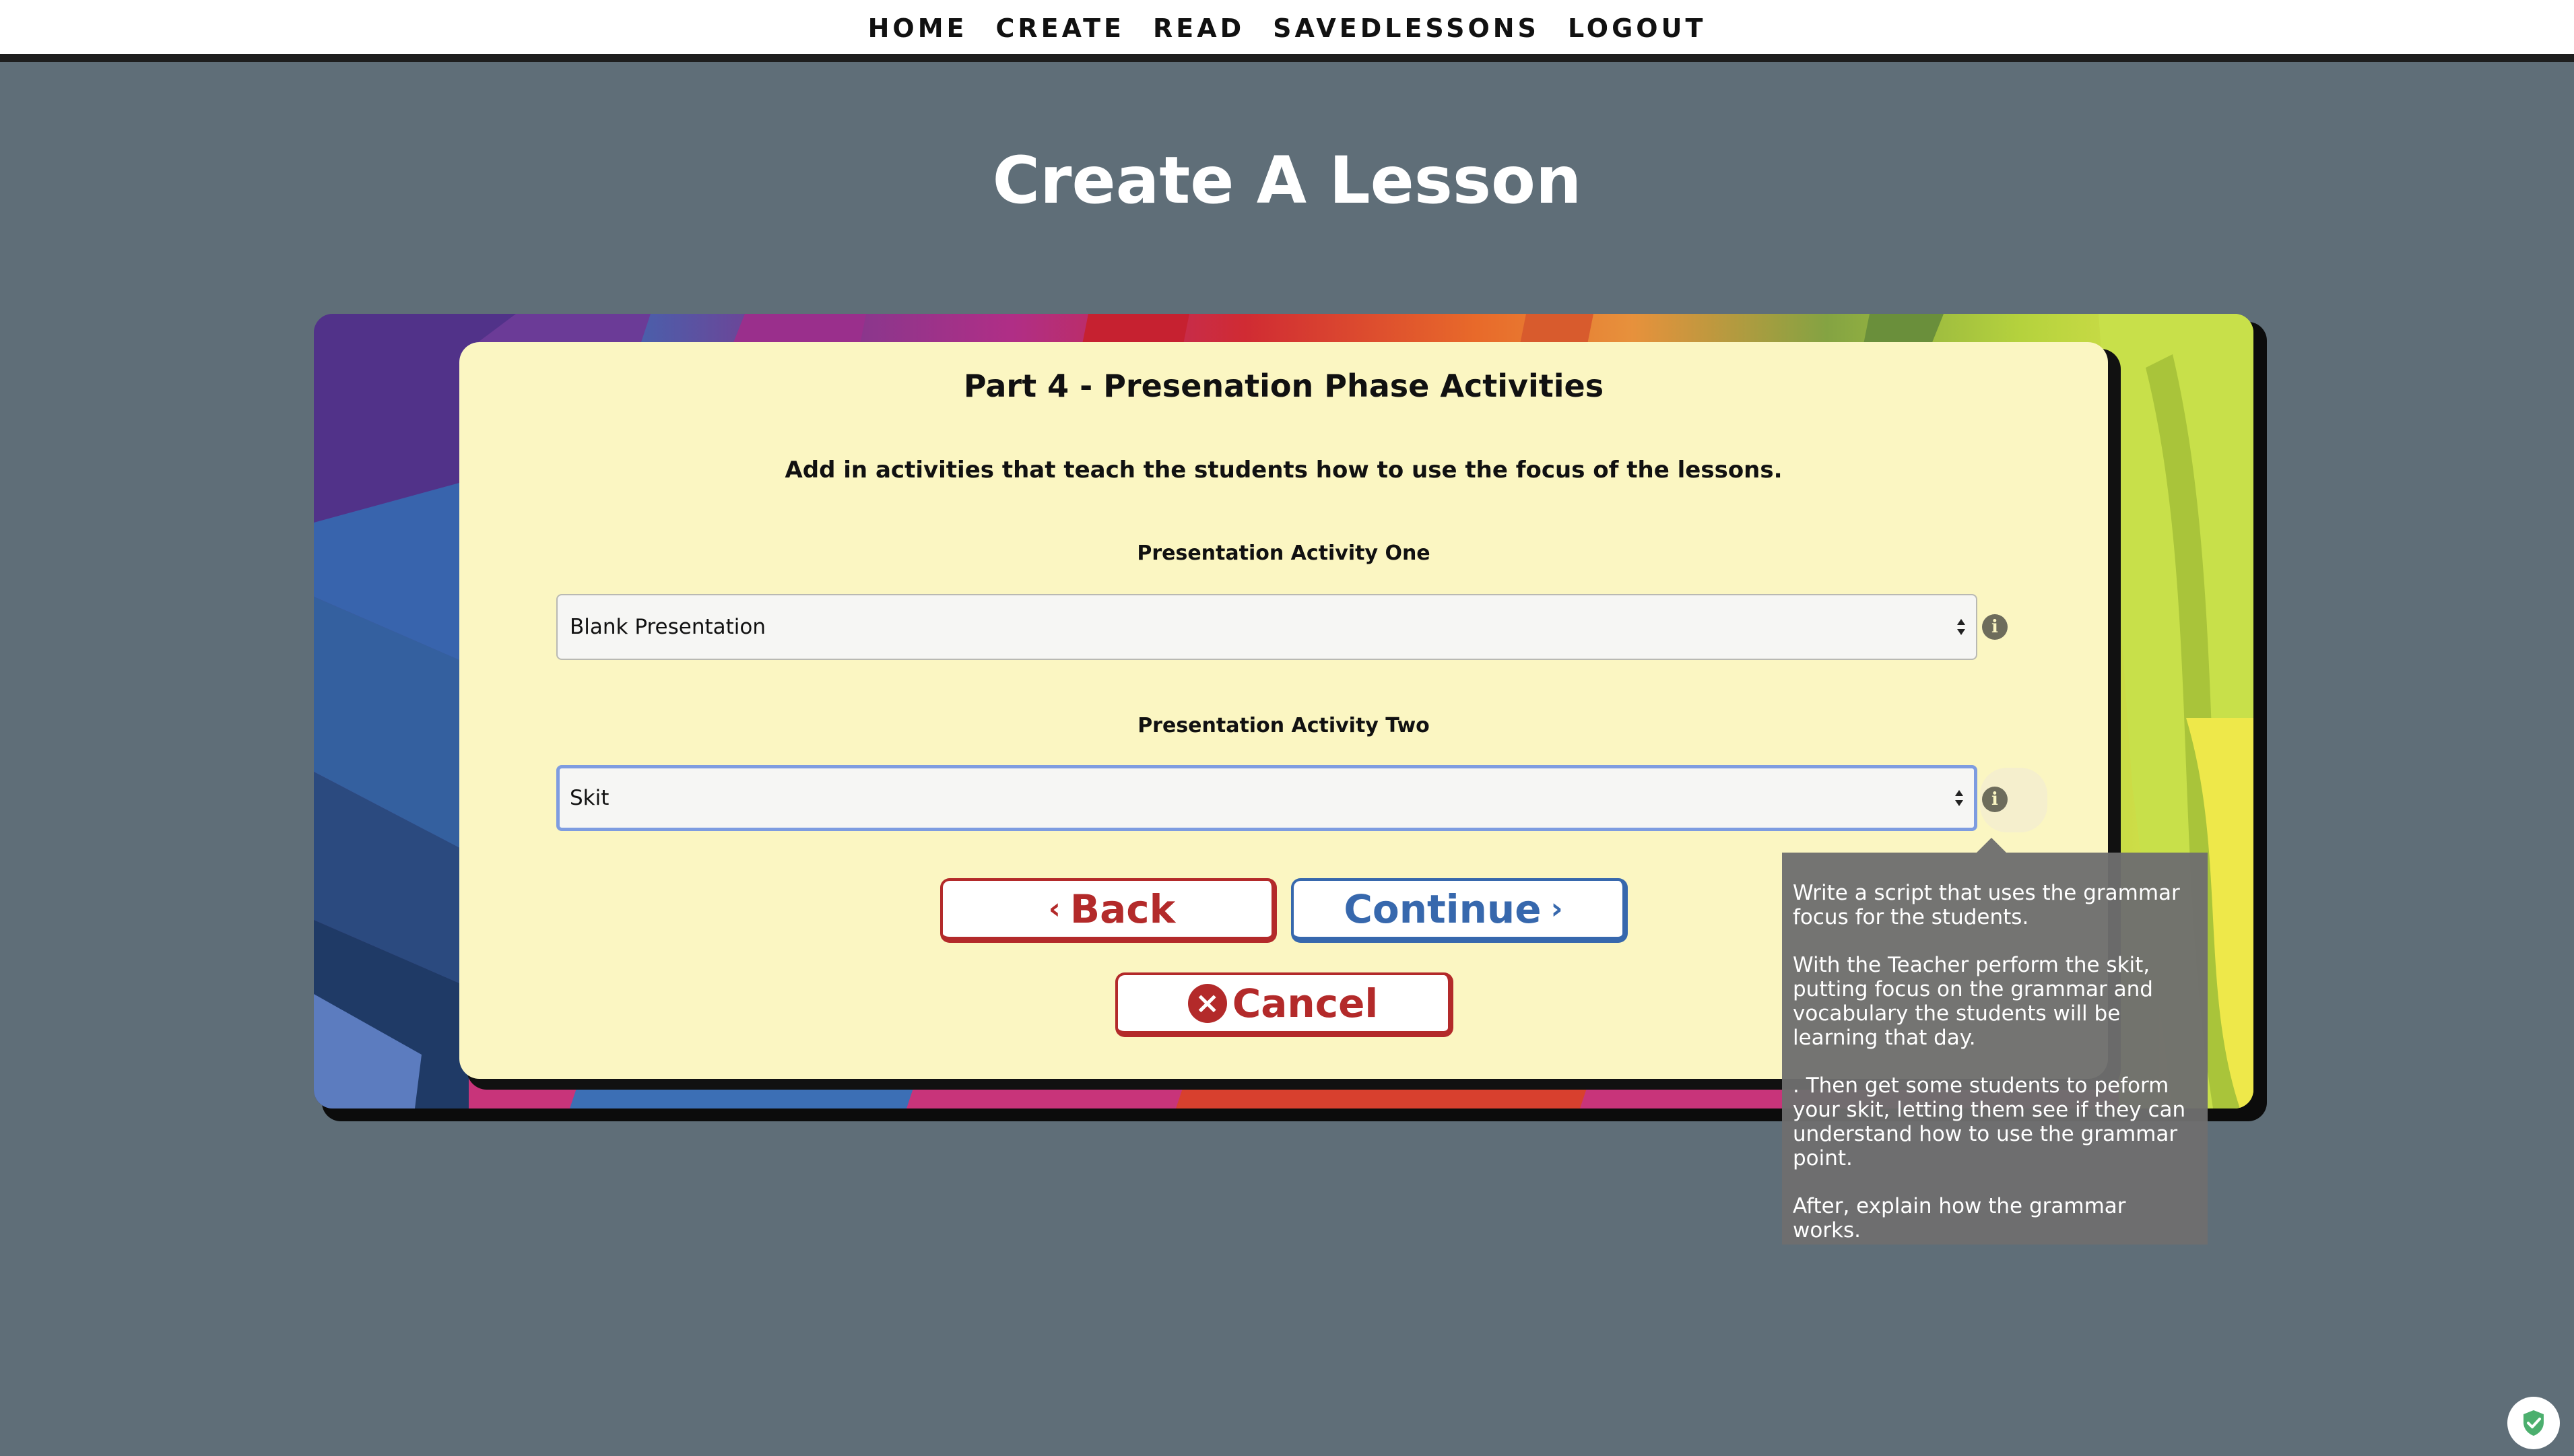  I want to click on close-circle-icon: ×, so click(1207, 1003).